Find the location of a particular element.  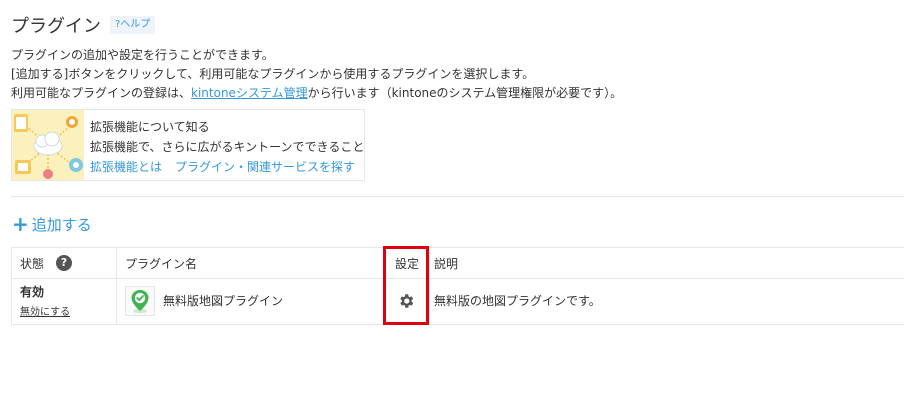

gear-icon is located at coordinates (406, 301).